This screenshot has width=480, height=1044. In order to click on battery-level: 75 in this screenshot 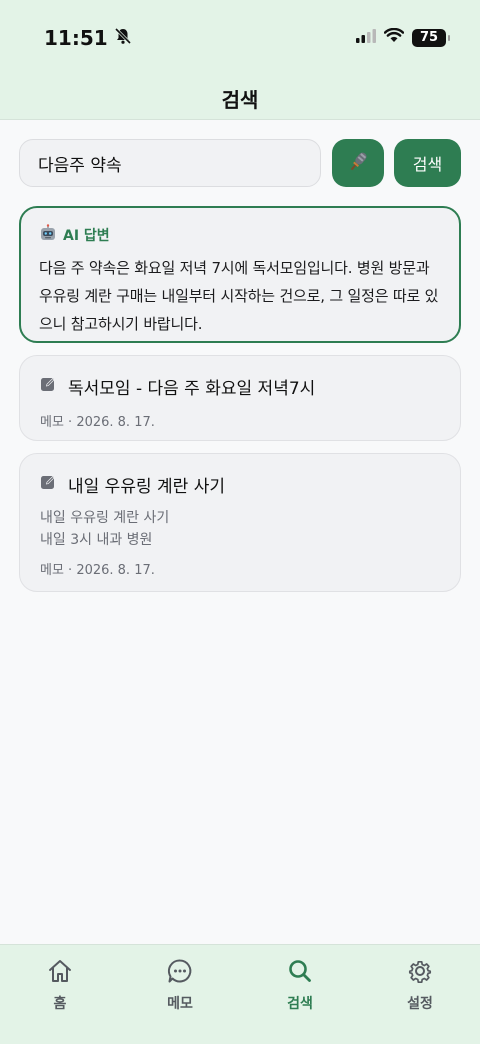, I will do `click(429, 37)`.